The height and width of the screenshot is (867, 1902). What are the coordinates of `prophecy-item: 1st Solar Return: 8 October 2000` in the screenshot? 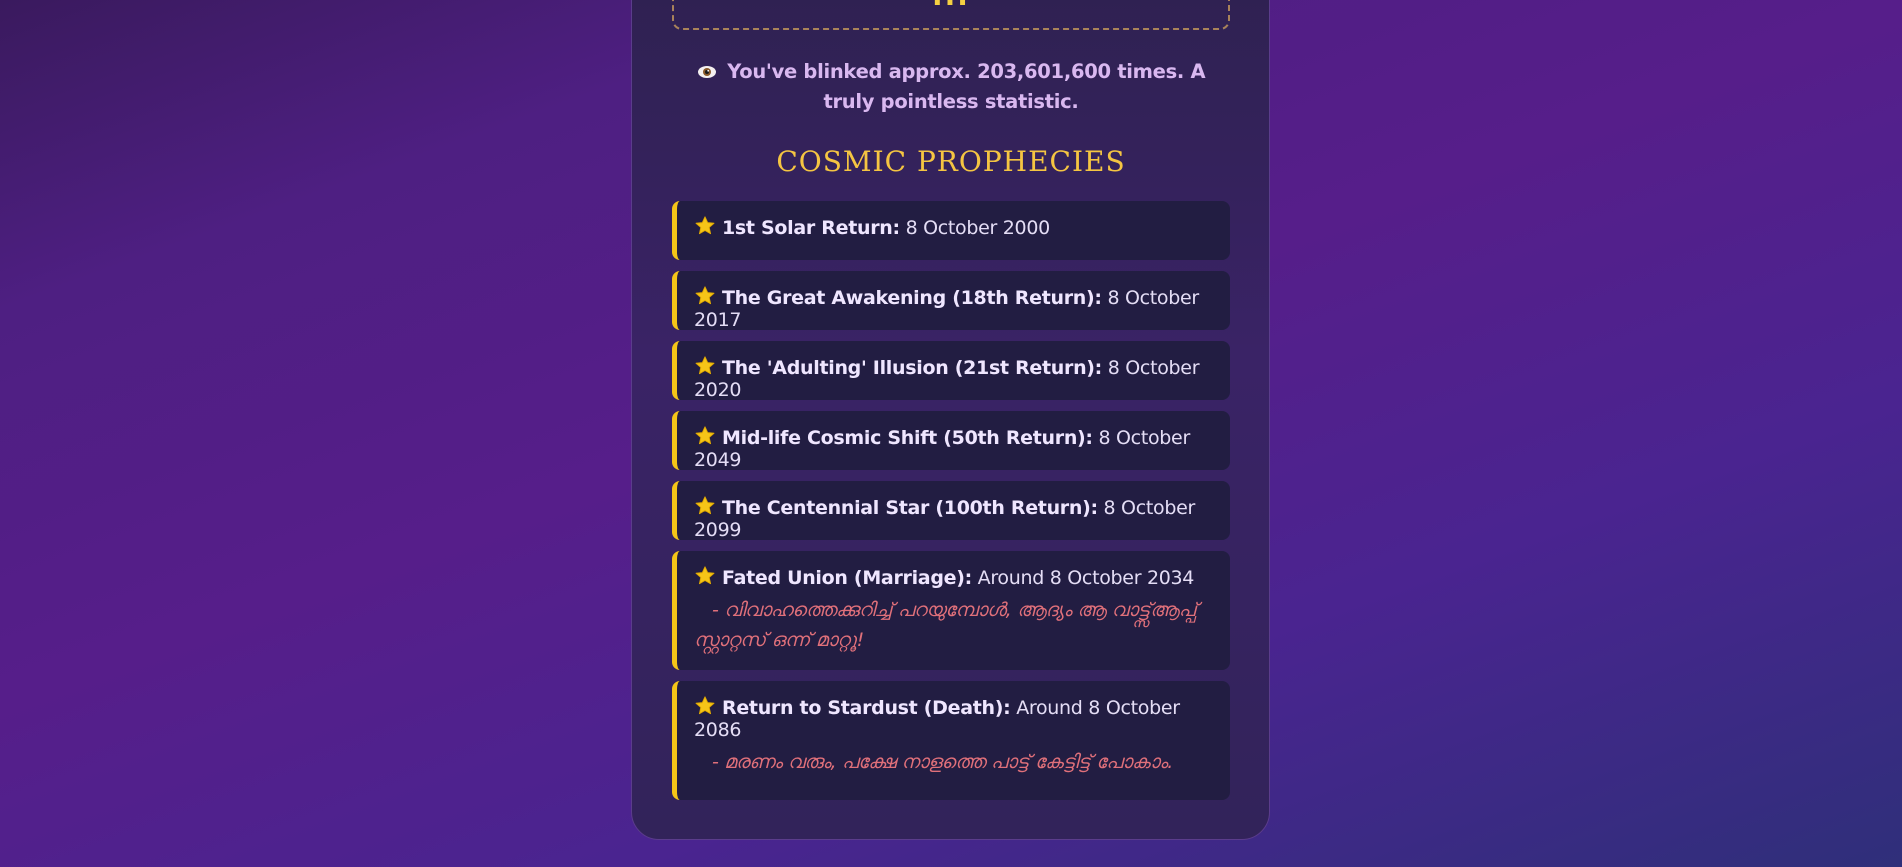 It's located at (951, 230).